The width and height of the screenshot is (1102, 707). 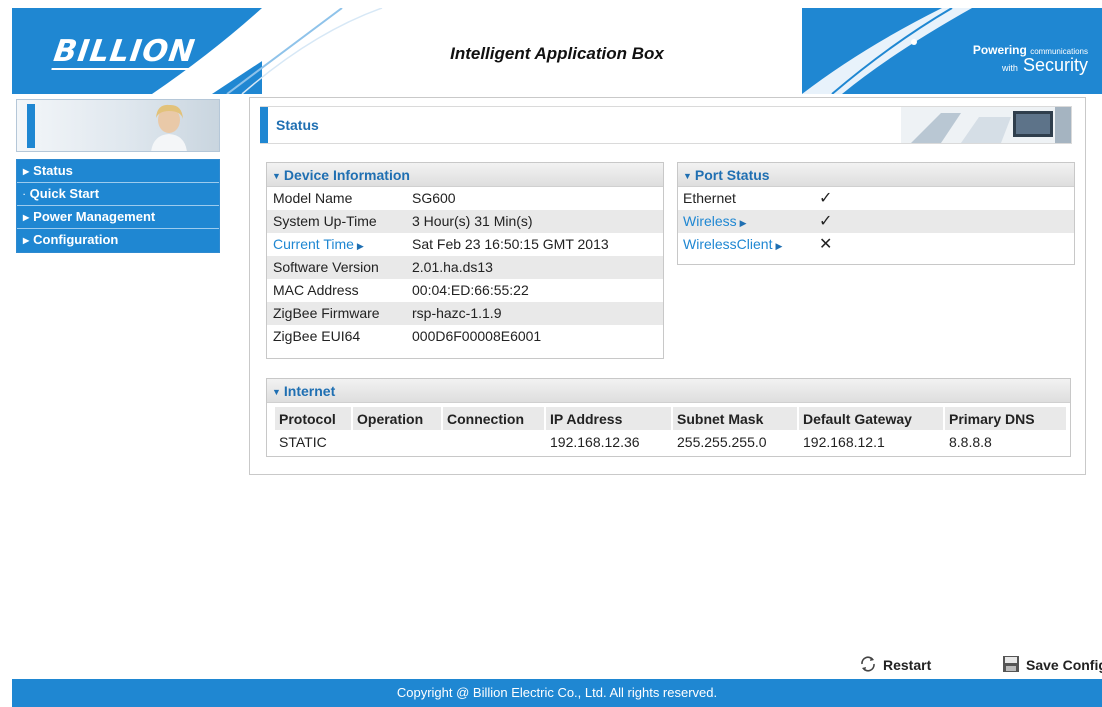 I want to click on sidebar-banner-accent, so click(x=31, y=126).